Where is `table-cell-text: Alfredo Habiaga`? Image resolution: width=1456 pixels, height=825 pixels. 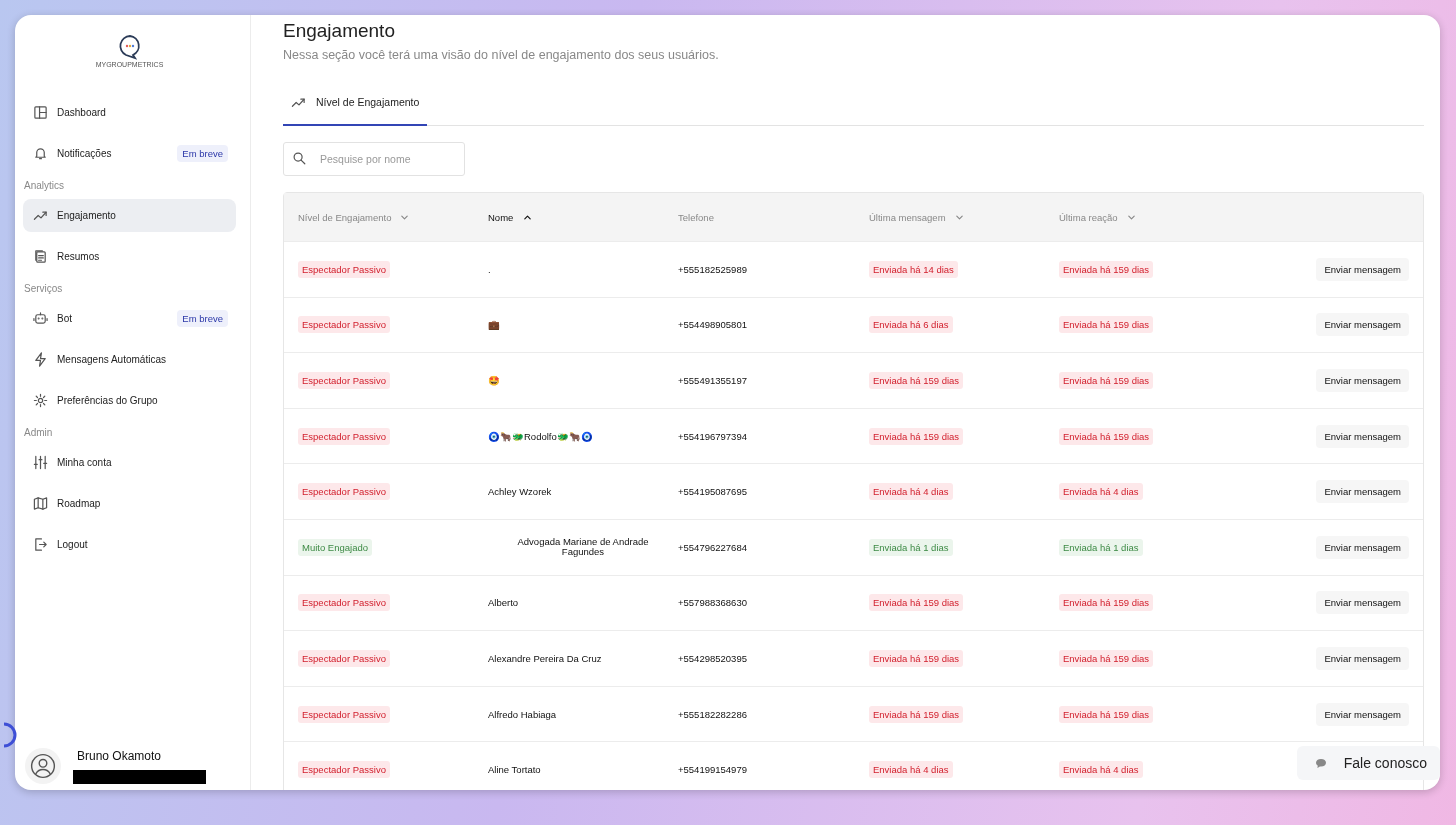 table-cell-text: Alfredo Habiaga is located at coordinates (523, 714).